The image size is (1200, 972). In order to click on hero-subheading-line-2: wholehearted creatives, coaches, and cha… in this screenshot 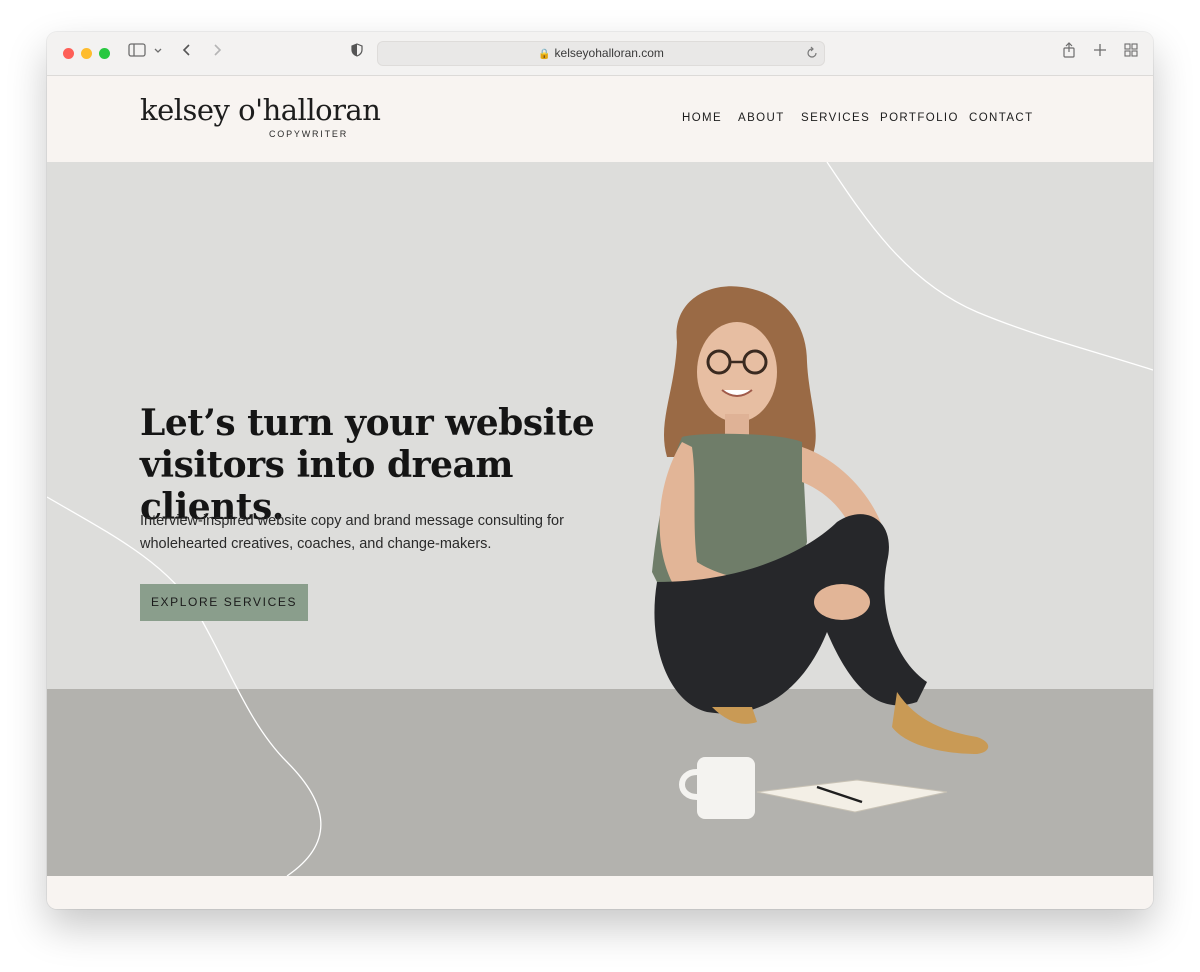, I will do `click(316, 544)`.